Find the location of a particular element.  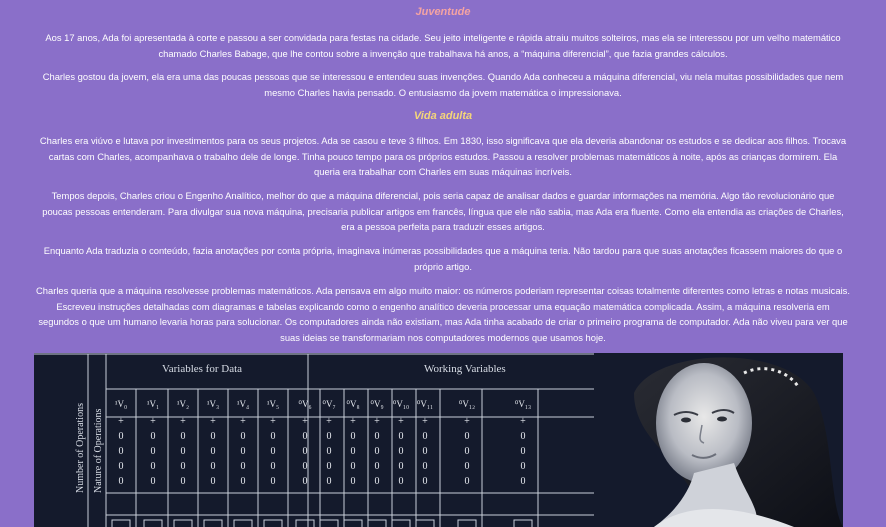

column-header: ¹V₄ is located at coordinates (243, 404).